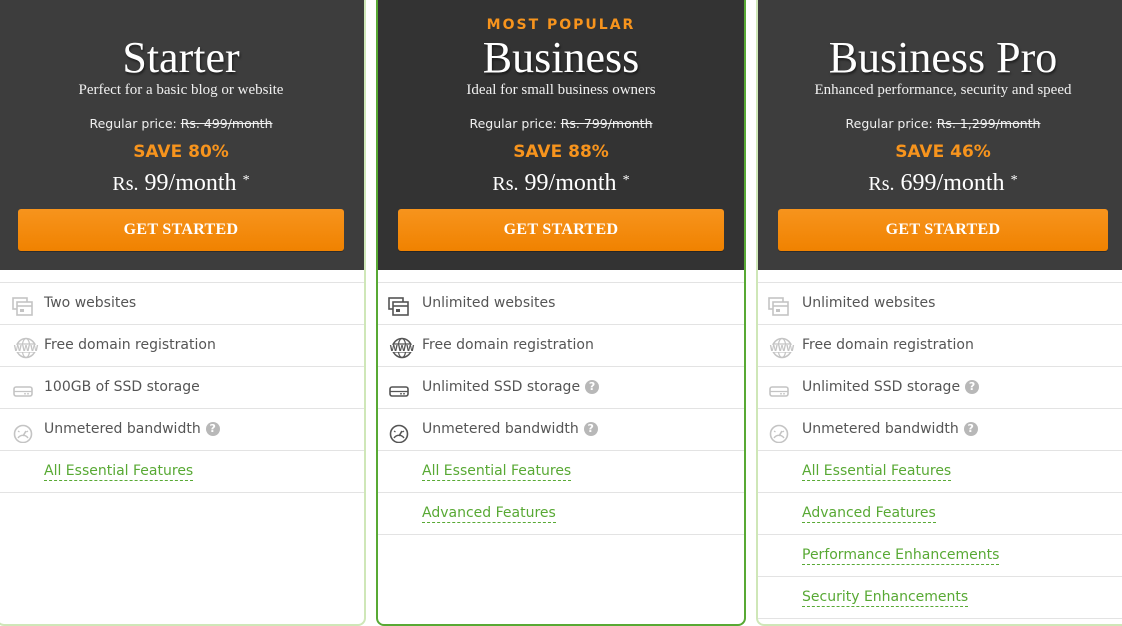 This screenshot has height=626, width=1122. I want to click on regular-price: Regular price: Rs. 799/month, so click(561, 123).